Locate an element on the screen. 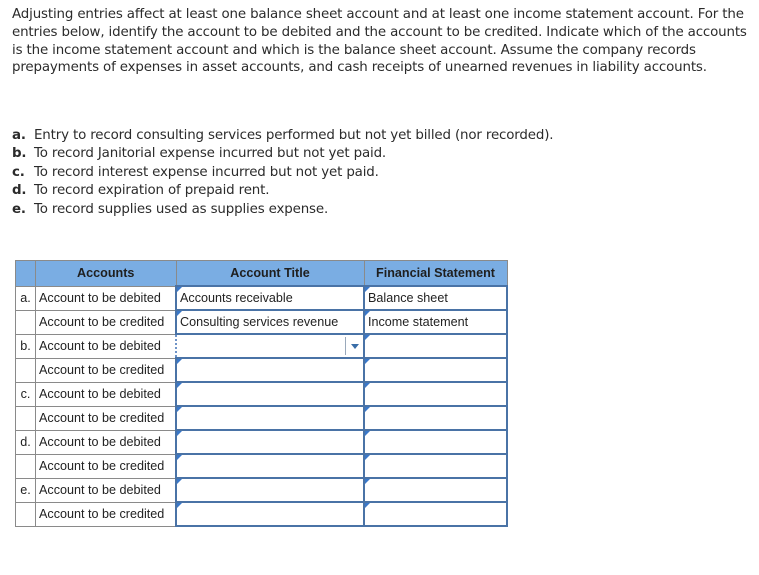 This screenshot has width=759, height=575. table-row: c. Account to be debited is located at coordinates (261, 394).